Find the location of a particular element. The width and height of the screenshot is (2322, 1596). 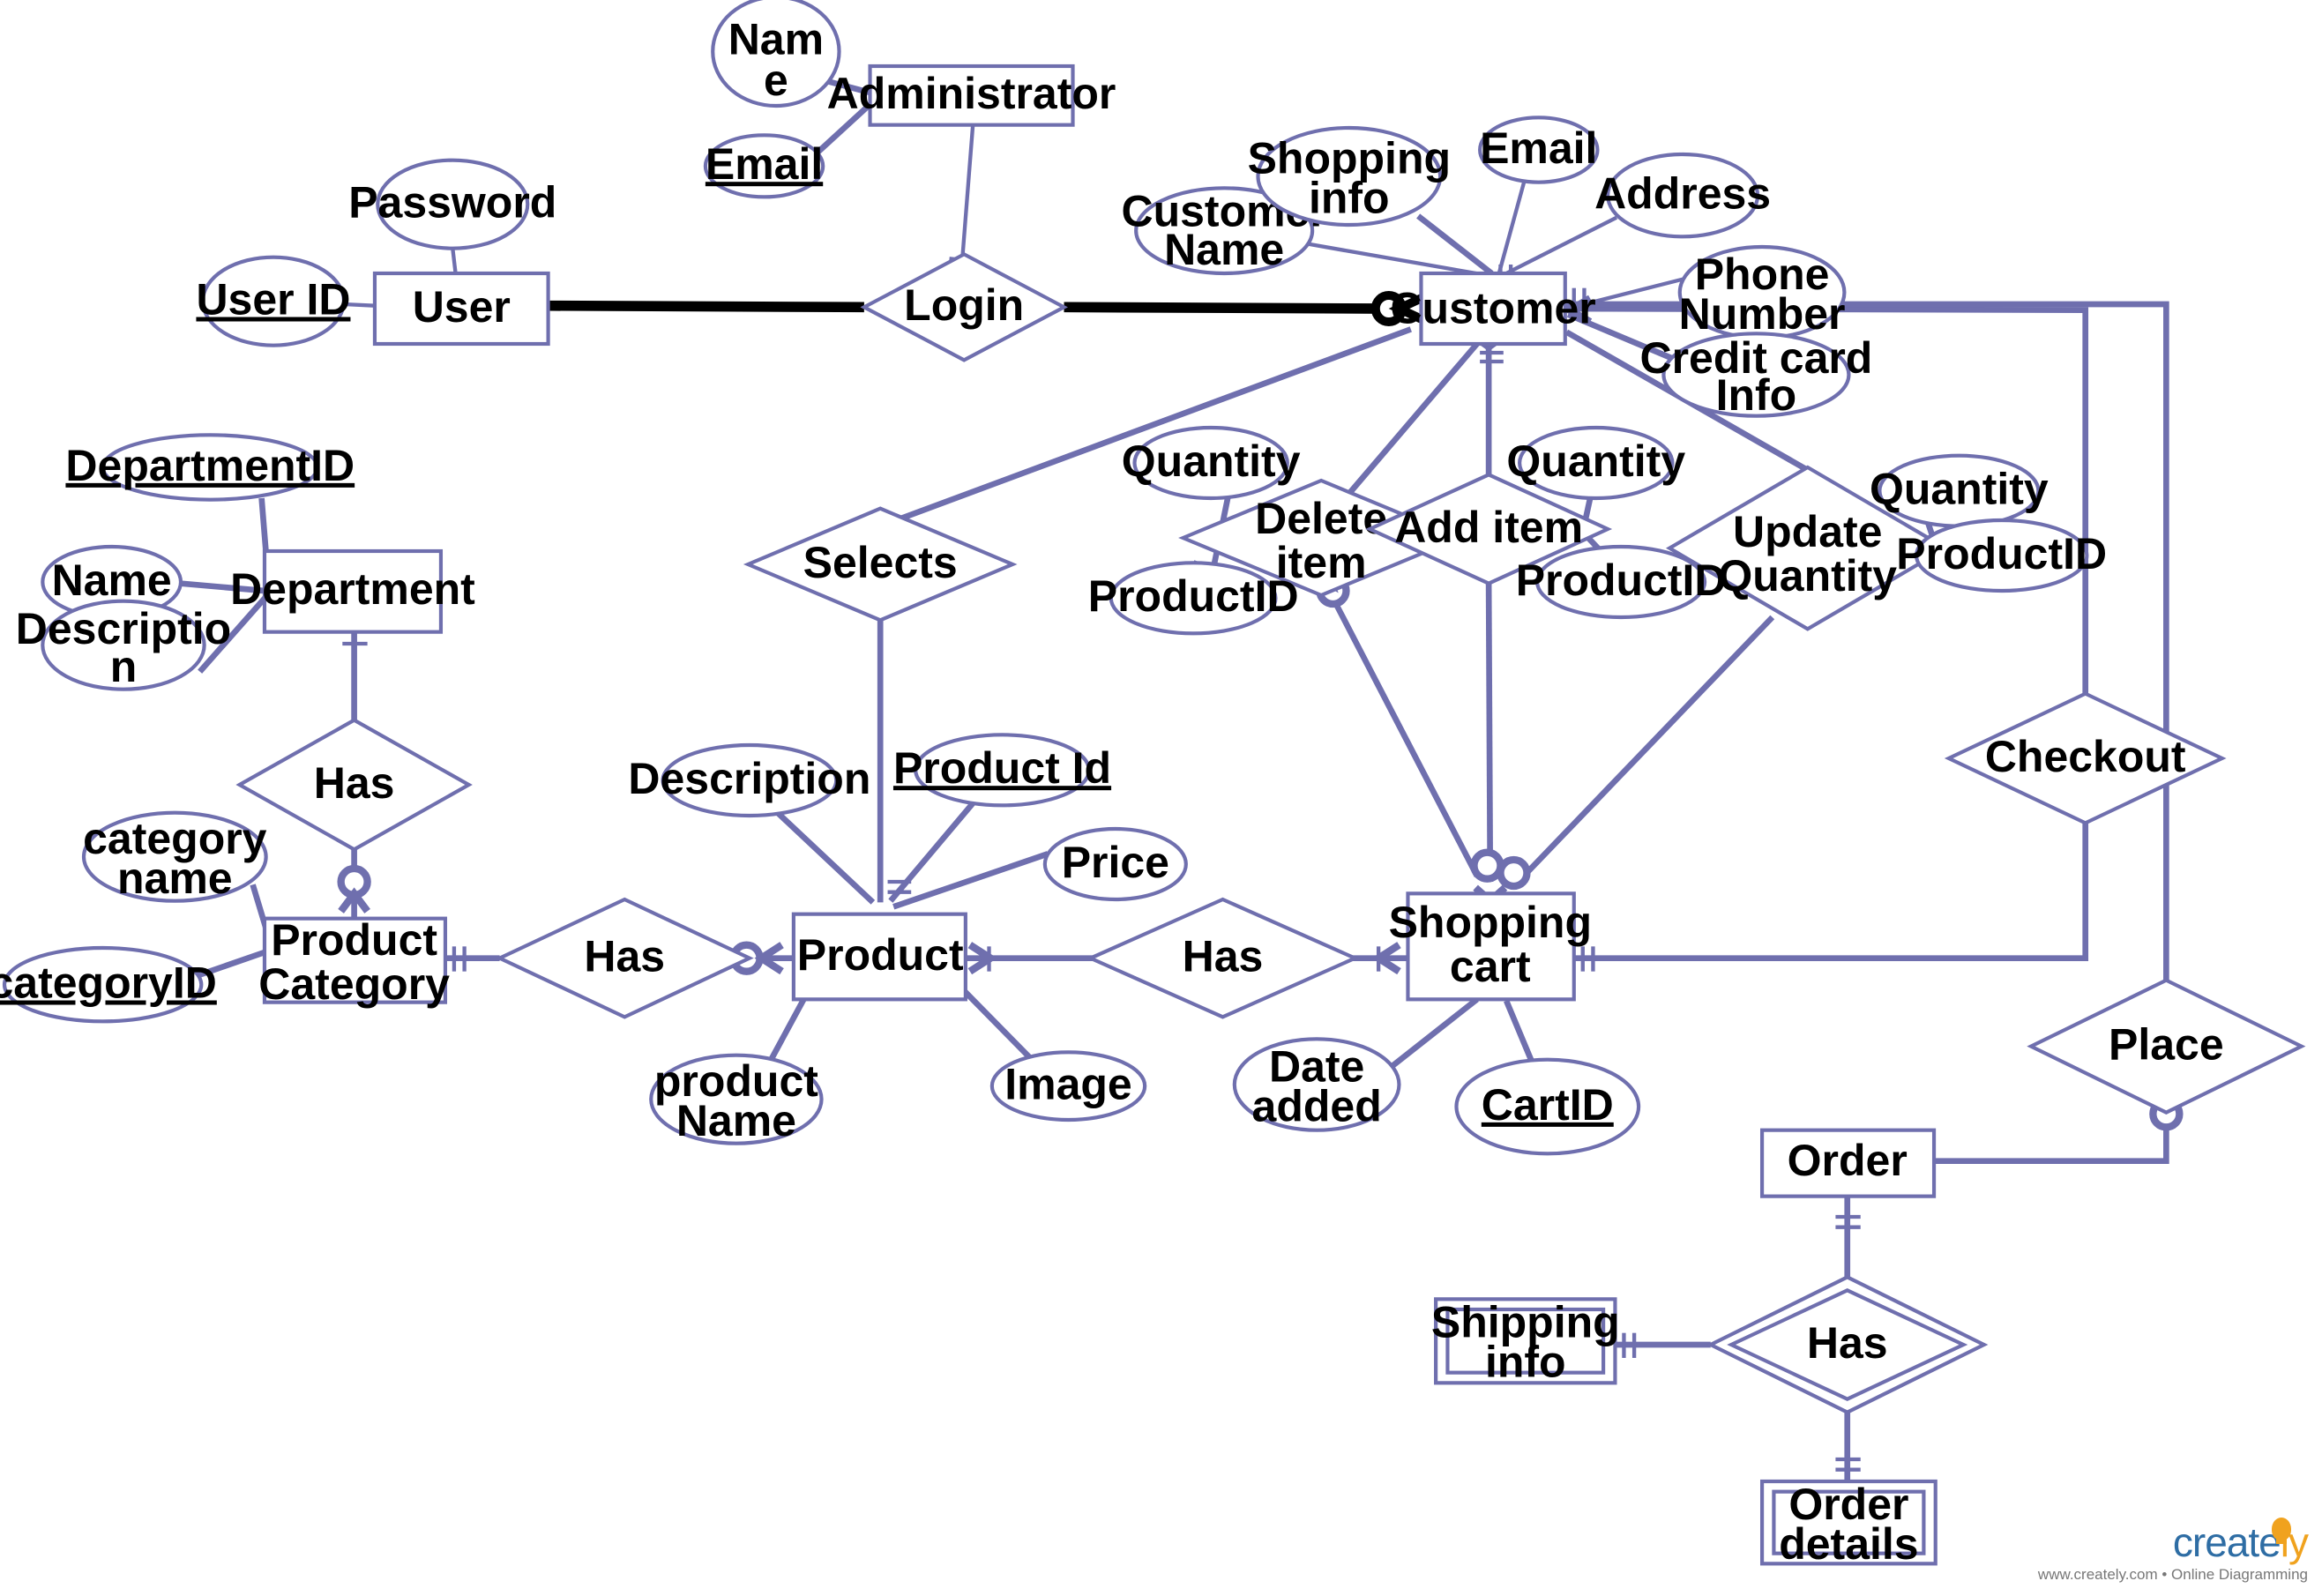

attribute-department-description-label-line2: n is located at coordinates (124, 666).